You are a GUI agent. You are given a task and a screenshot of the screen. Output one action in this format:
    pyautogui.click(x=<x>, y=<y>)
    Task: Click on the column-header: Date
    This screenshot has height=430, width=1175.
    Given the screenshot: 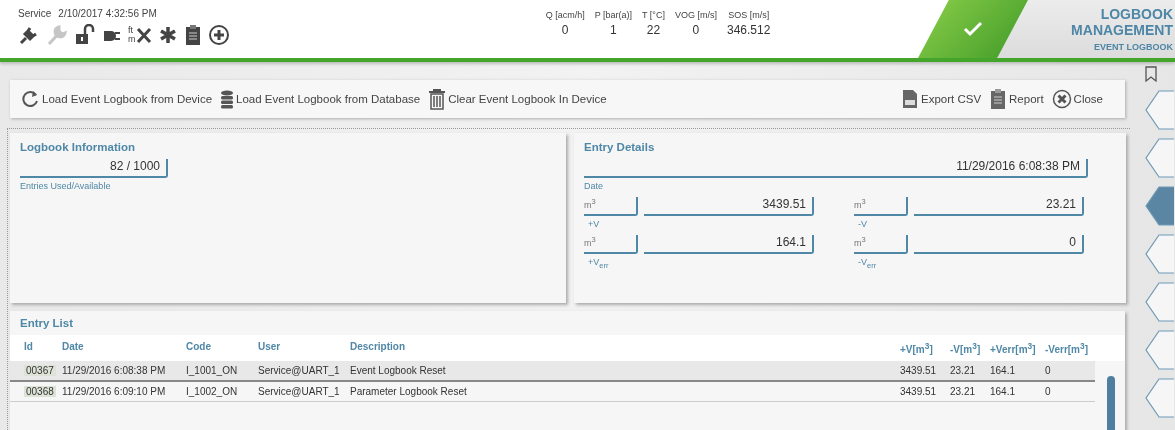 What is the action you would take?
    pyautogui.click(x=124, y=348)
    